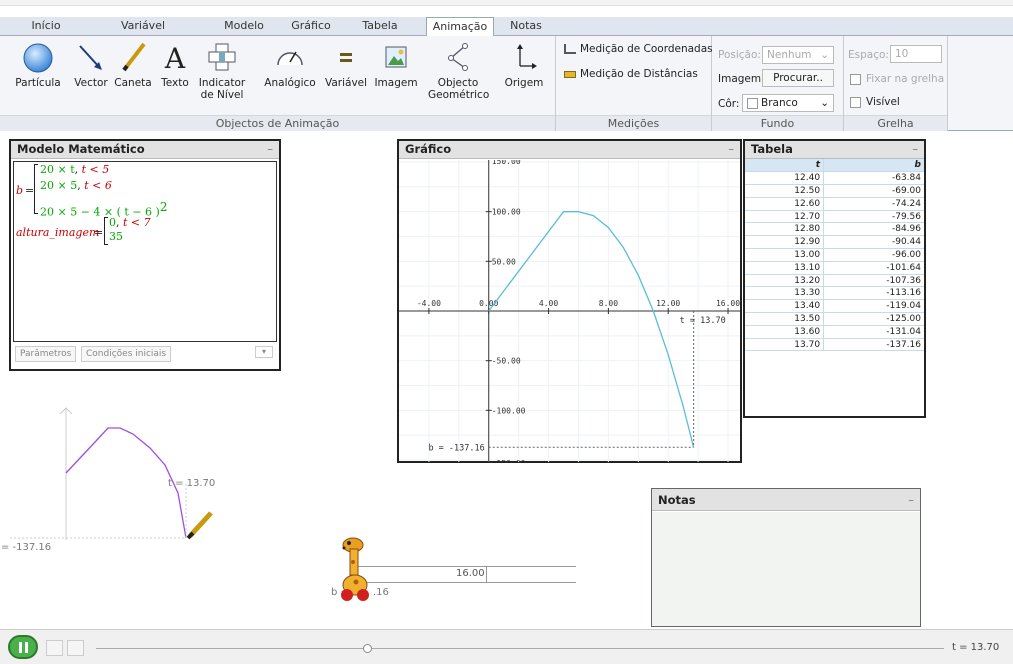  What do you see at coordinates (526, 26) in the screenshot?
I see `tab-notas: Notas` at bounding box center [526, 26].